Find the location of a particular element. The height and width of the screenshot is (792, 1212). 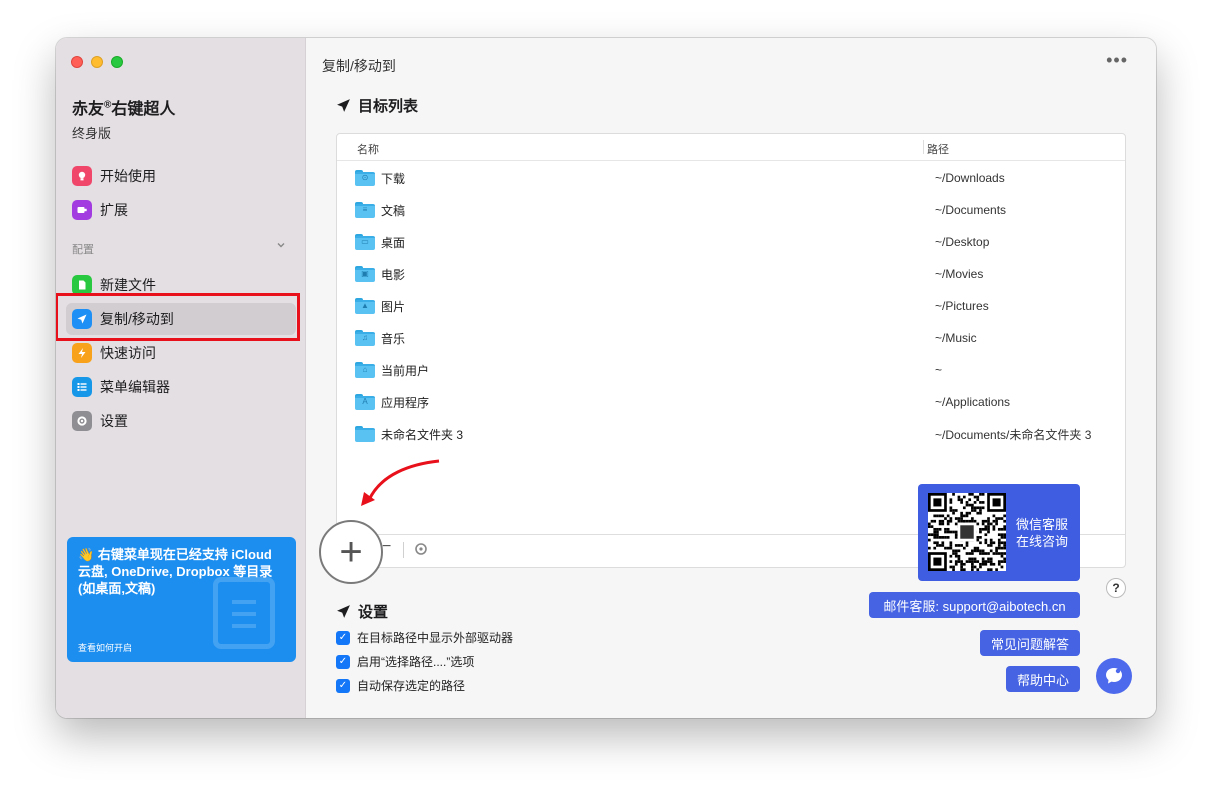

section-label-config: 配置 is located at coordinates (83, 250).